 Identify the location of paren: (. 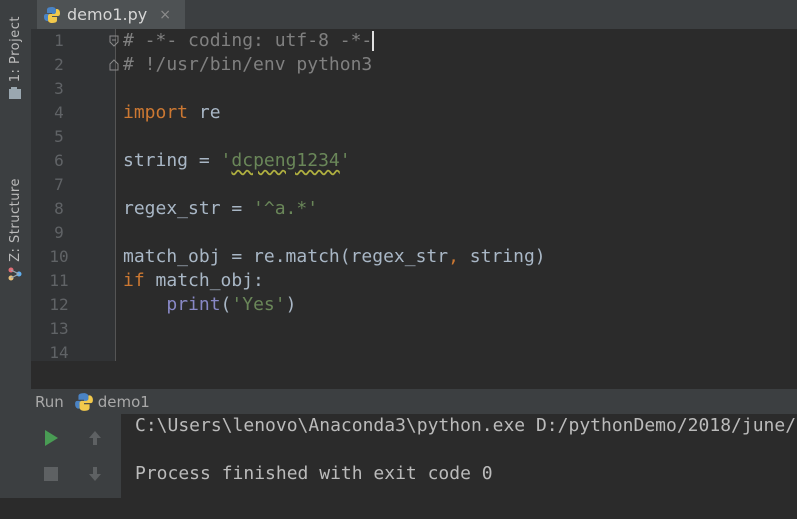
(226, 304).